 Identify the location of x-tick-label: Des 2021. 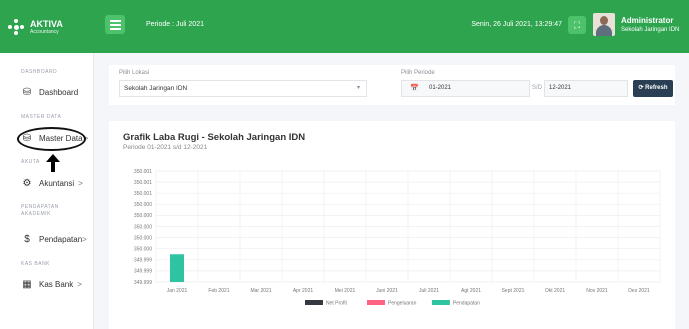
(639, 291).